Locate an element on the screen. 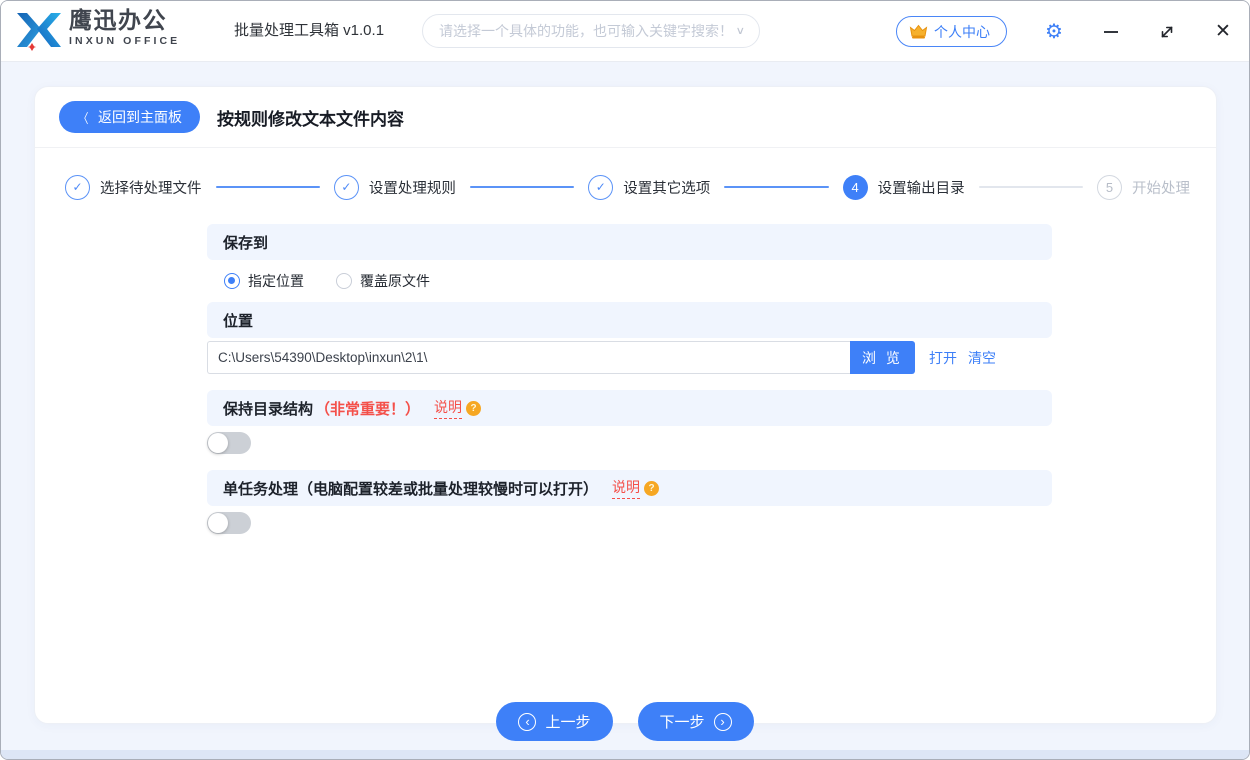  app-logo-icon is located at coordinates (39, 32).